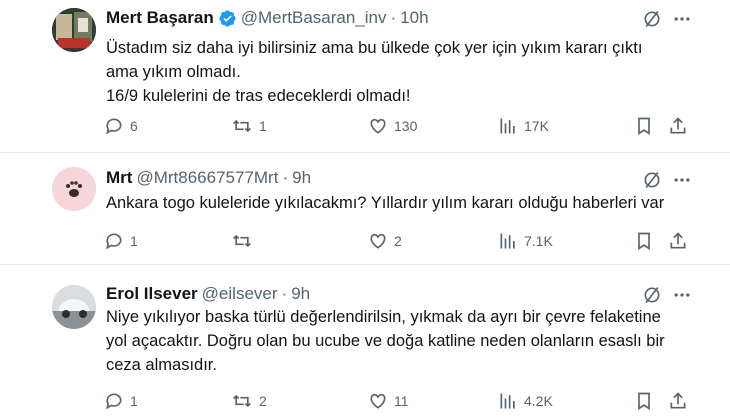  What do you see at coordinates (406, 126) in the screenshot?
I see `like-count: 130` at bounding box center [406, 126].